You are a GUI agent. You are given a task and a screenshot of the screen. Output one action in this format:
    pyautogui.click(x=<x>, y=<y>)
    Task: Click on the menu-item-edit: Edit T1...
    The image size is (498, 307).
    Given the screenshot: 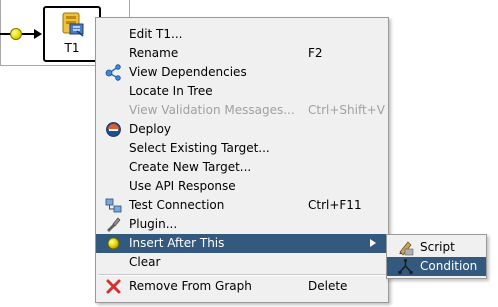 What is the action you would take?
    pyautogui.click(x=242, y=34)
    